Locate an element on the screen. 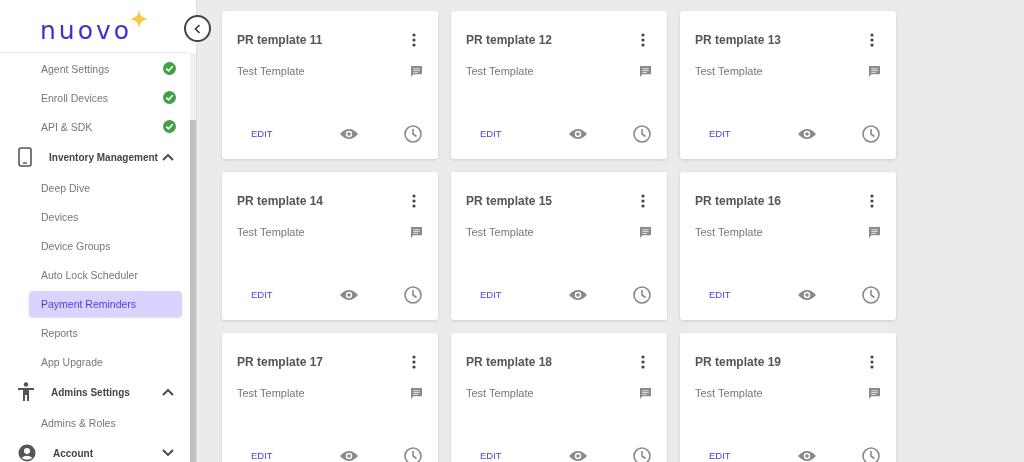 The width and height of the screenshot is (1024, 462). section-header: Account is located at coordinates (99, 453).